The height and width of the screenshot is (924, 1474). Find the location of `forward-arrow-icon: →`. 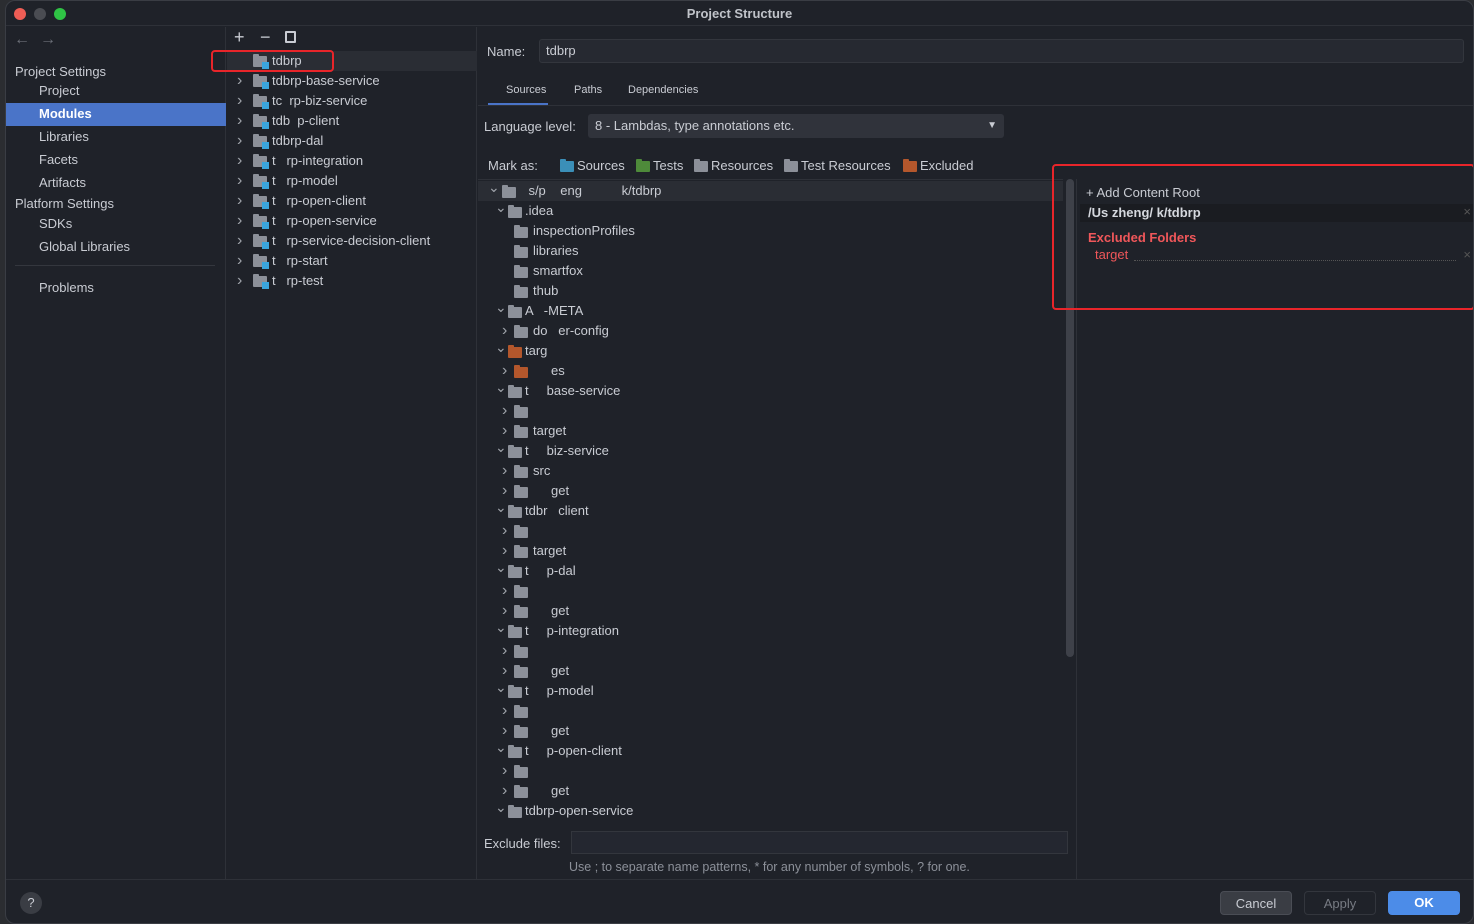

forward-arrow-icon: → is located at coordinates (48, 40).